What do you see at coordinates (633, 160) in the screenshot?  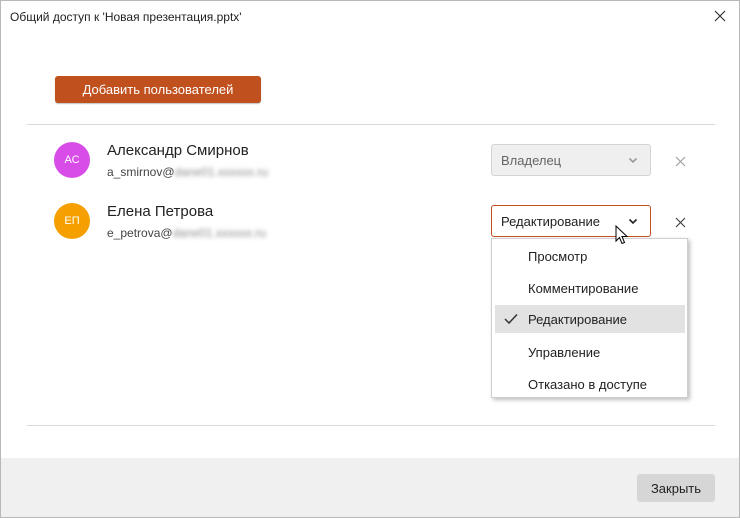 I see `chevron-down-icon` at bounding box center [633, 160].